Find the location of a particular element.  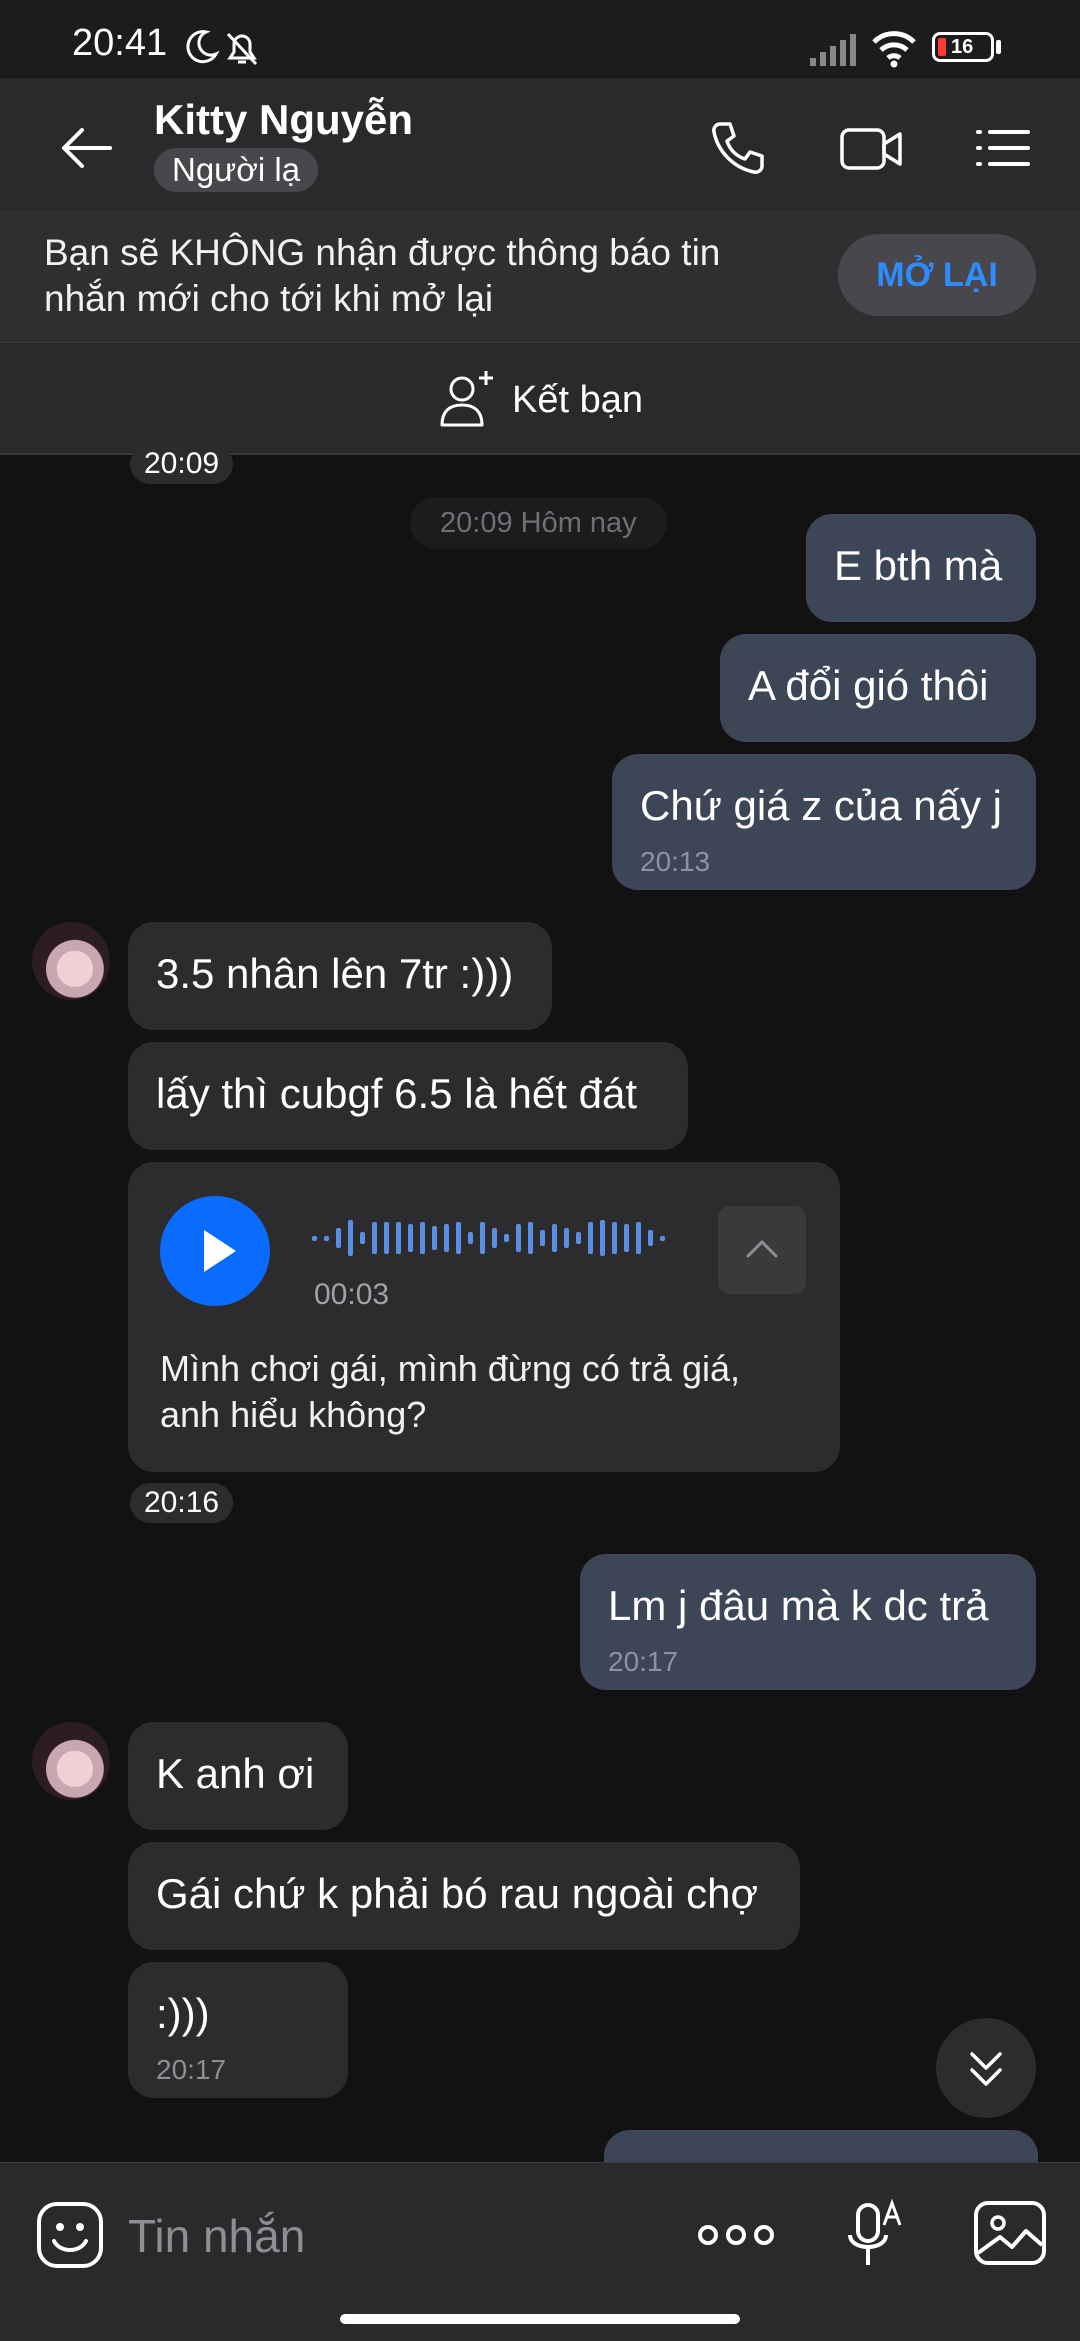

wifi-icon is located at coordinates (894, 49).